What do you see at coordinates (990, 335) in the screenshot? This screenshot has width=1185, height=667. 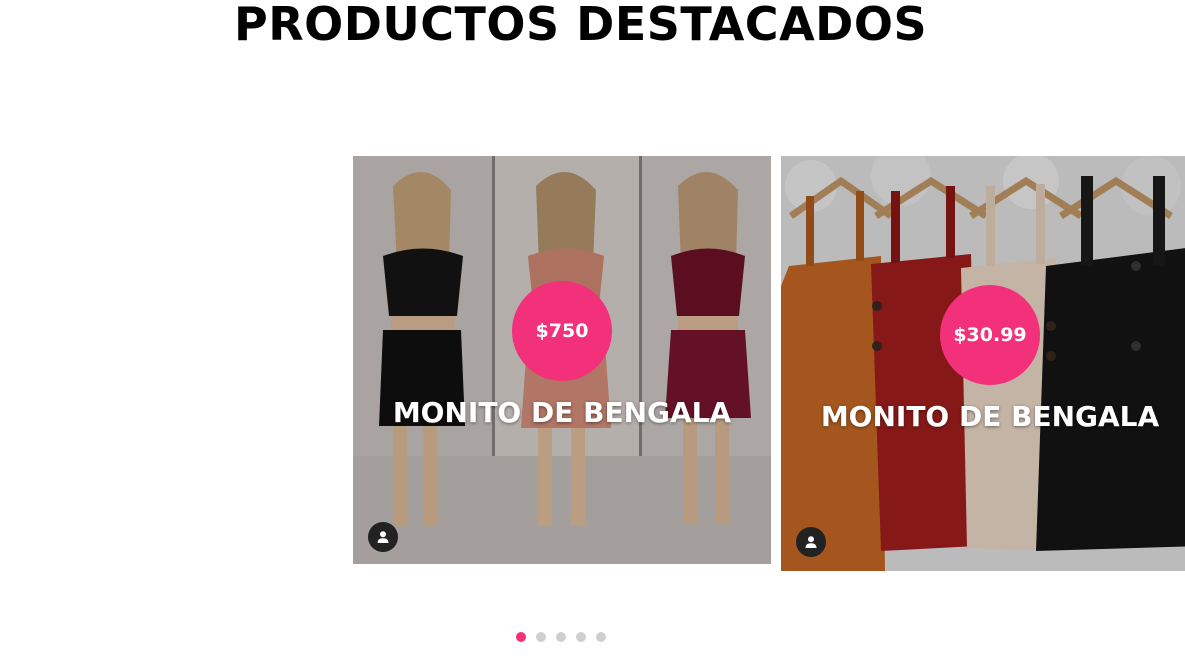 I see `price-badge: $30.99` at bounding box center [990, 335].